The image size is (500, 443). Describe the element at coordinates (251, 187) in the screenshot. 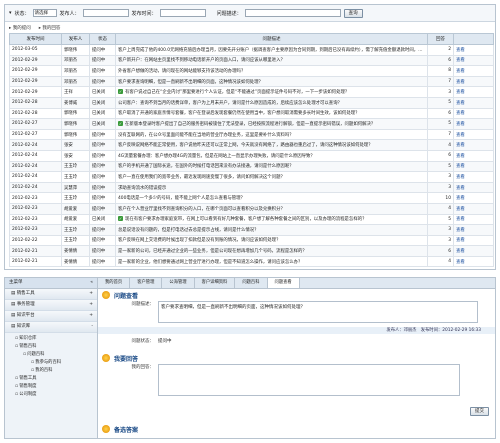

I see `table-row: 2012-02-24 吴慧萍 提问中 求助查询流水的错误提示 3 查看` at that location.